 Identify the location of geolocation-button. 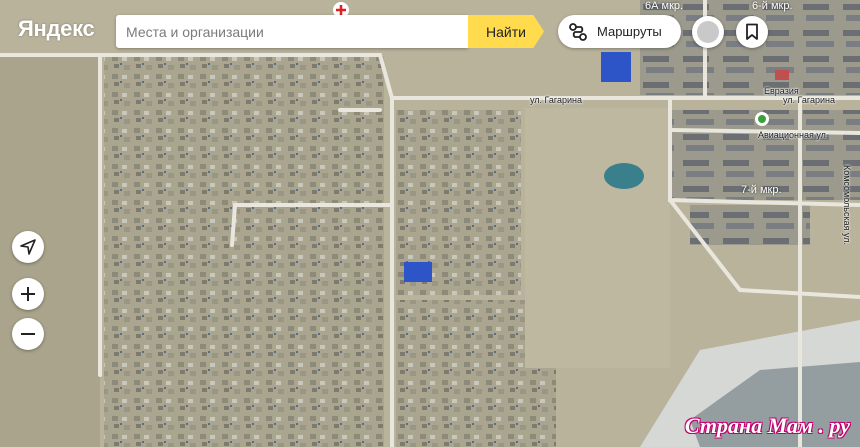
(28, 247).